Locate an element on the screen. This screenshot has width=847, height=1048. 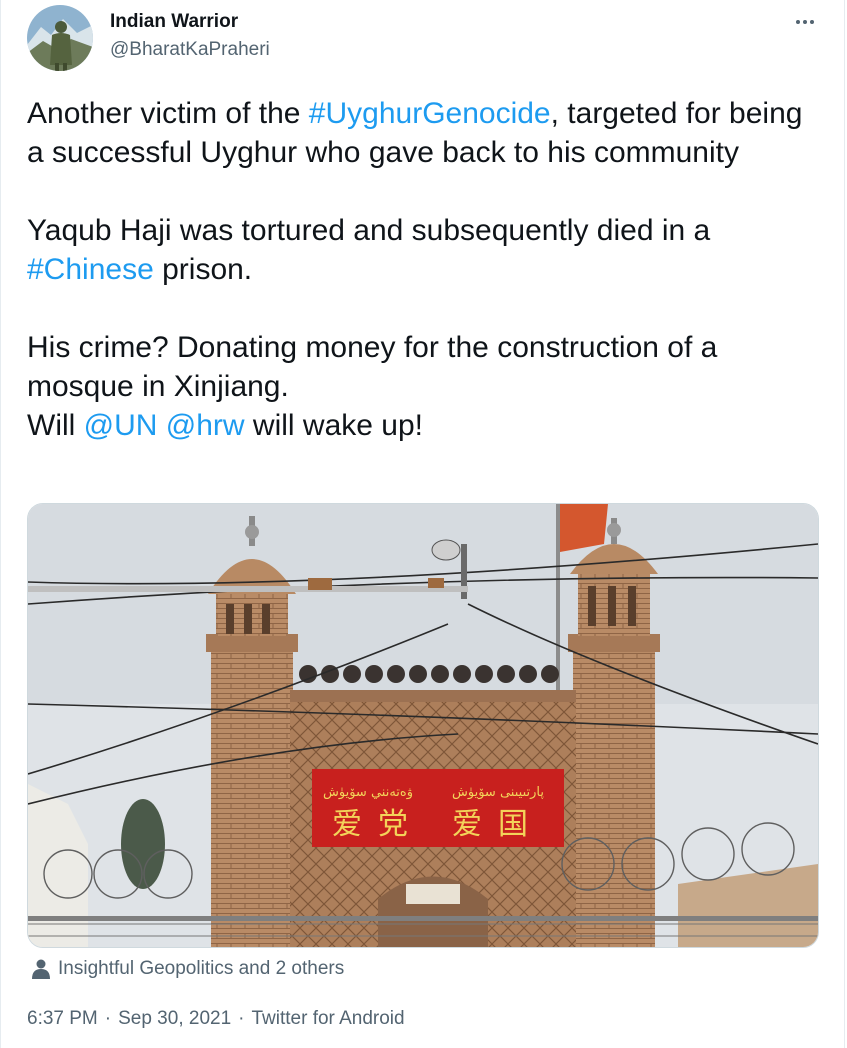
person-icon is located at coordinates (41, 969).